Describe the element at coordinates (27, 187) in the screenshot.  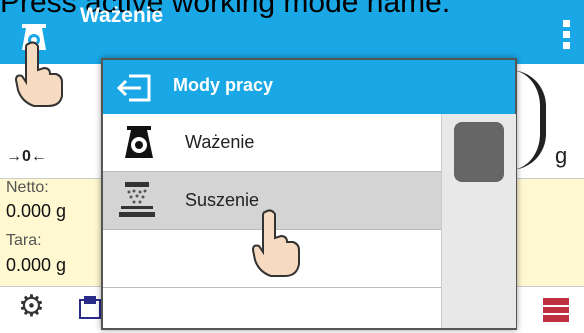
I see `netto-label: Netto:` at that location.